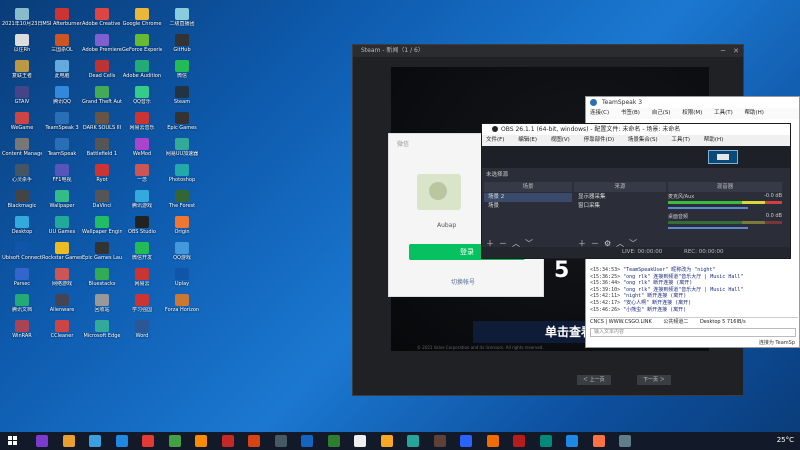 The image size is (800, 450). What do you see at coordinates (636, 157) in the screenshot?
I see `obs-preview` at bounding box center [636, 157].